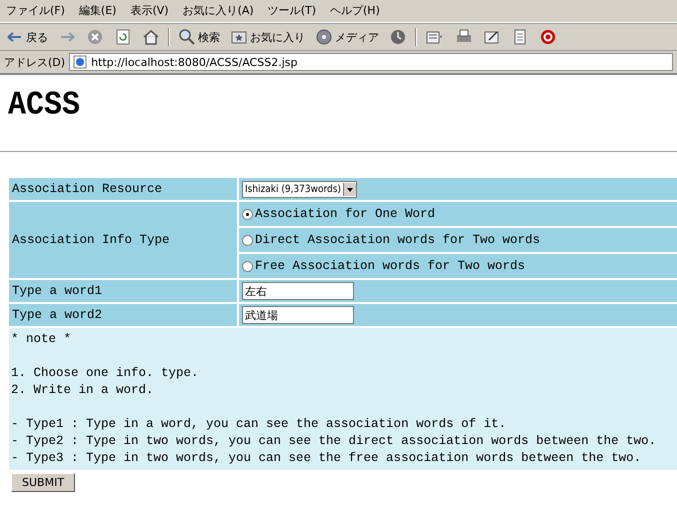  I want to click on address-field: http://localhost:8080/ACSS/ACSS2.jsp, so click(371, 62).